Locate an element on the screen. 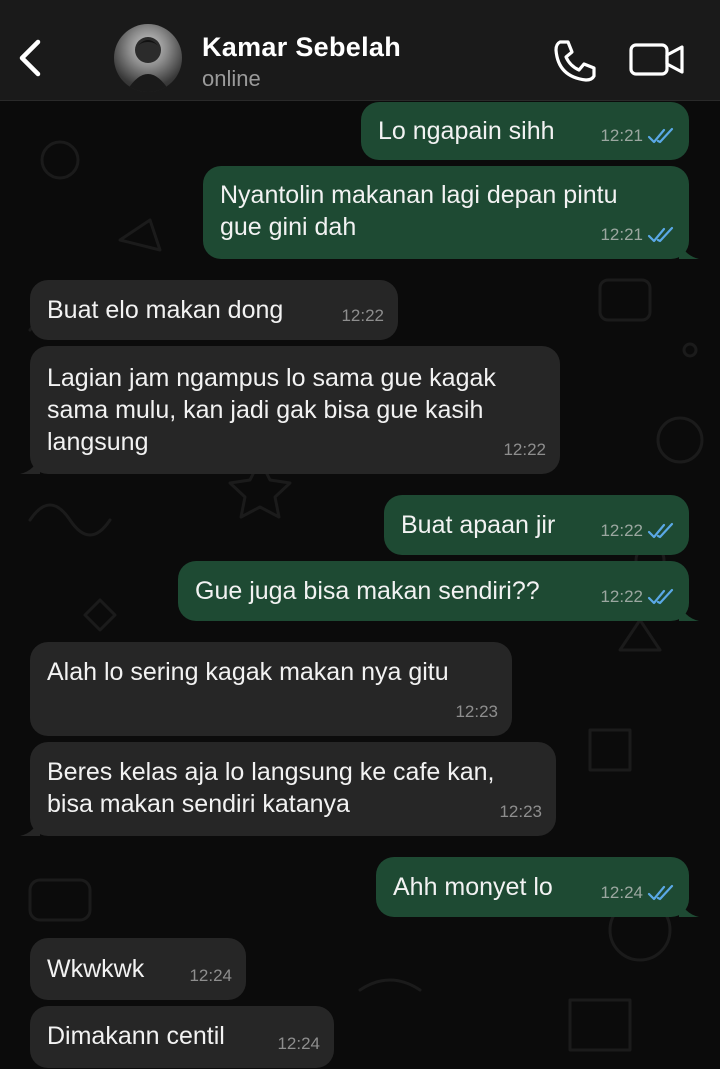 Image resolution: width=720 pixels, height=1069 pixels. message-bubble-incoming: Dimakann centil 12:24 is located at coordinates (182, 1037).